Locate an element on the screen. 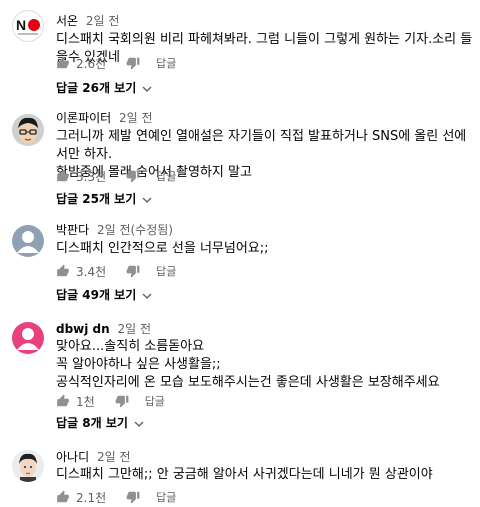 This screenshot has height=507, width=480. view-replies-button: 답글 49개 보기 is located at coordinates (104, 294).